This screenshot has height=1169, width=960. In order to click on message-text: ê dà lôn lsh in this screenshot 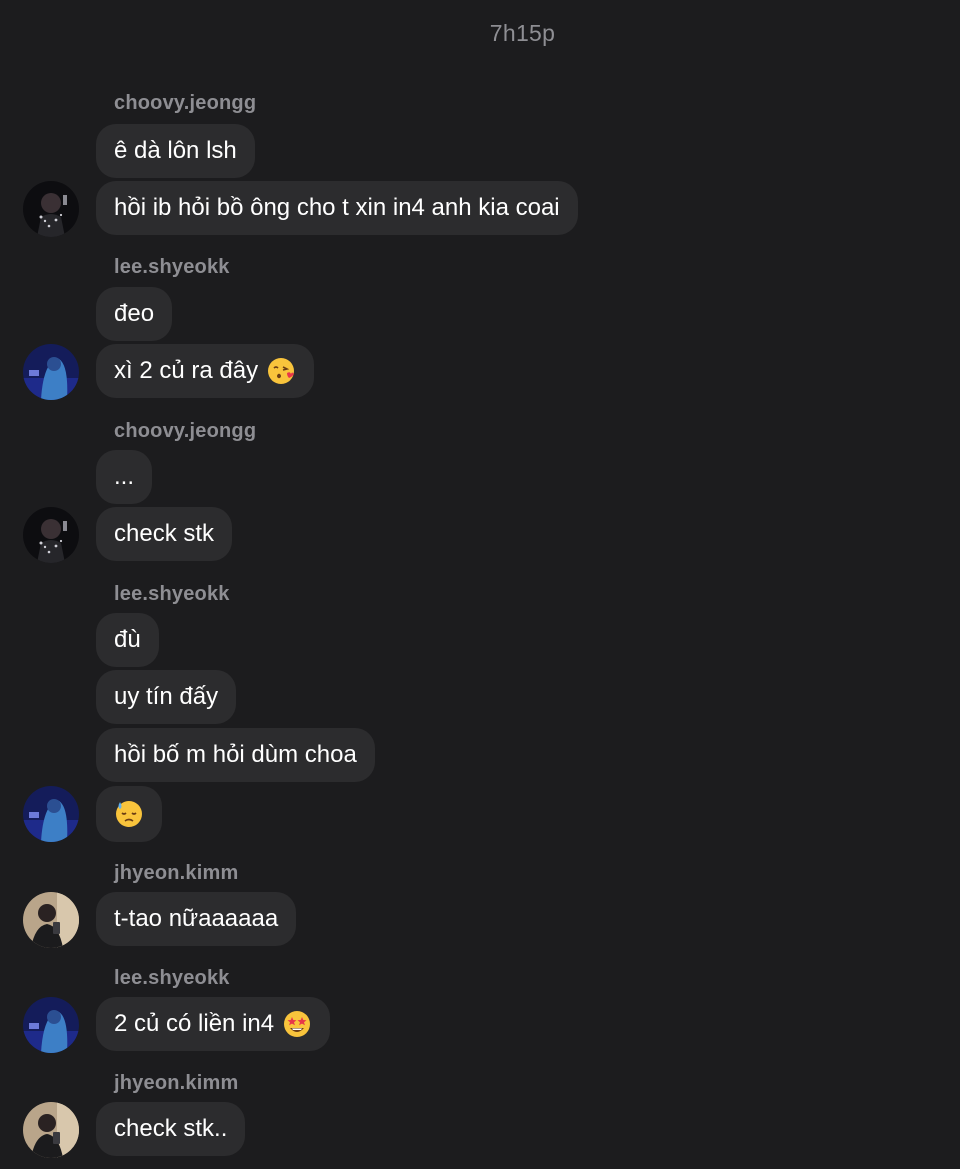, I will do `click(175, 150)`.